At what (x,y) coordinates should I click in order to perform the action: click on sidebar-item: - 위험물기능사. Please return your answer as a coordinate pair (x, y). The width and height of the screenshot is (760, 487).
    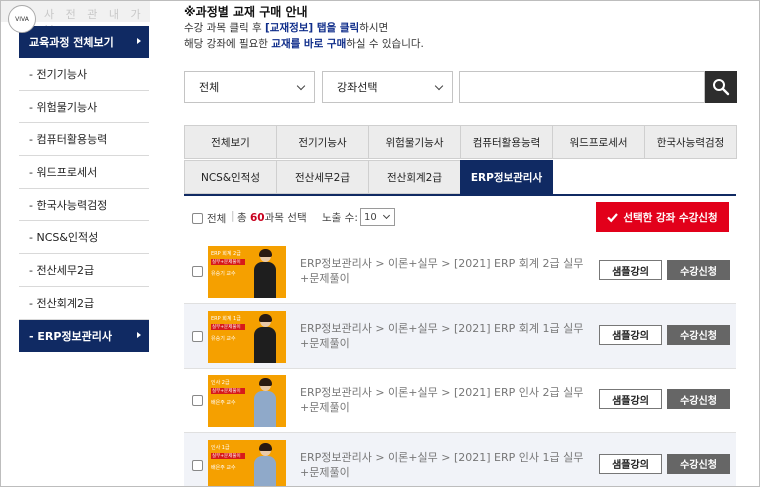
    Looking at the image, I should click on (84, 107).